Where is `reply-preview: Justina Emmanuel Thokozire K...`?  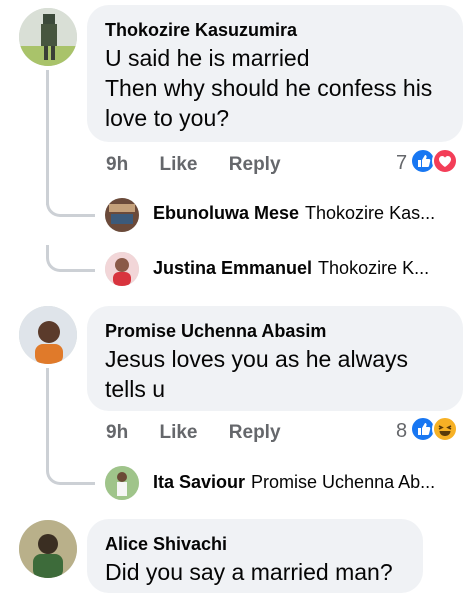
reply-preview: Justina Emmanuel Thokozire K... is located at coordinates (308, 268).